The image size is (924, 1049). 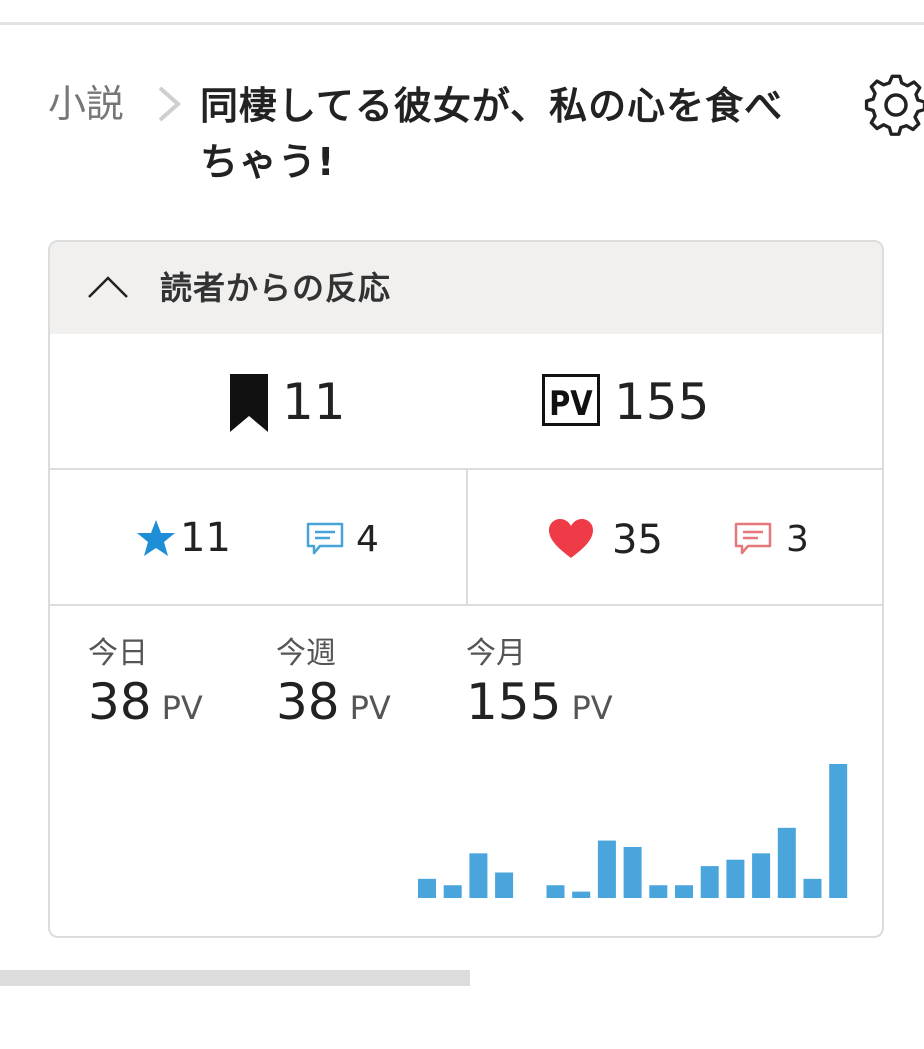 I want to click on stat-week-unit: PV, so click(x=370, y=708).